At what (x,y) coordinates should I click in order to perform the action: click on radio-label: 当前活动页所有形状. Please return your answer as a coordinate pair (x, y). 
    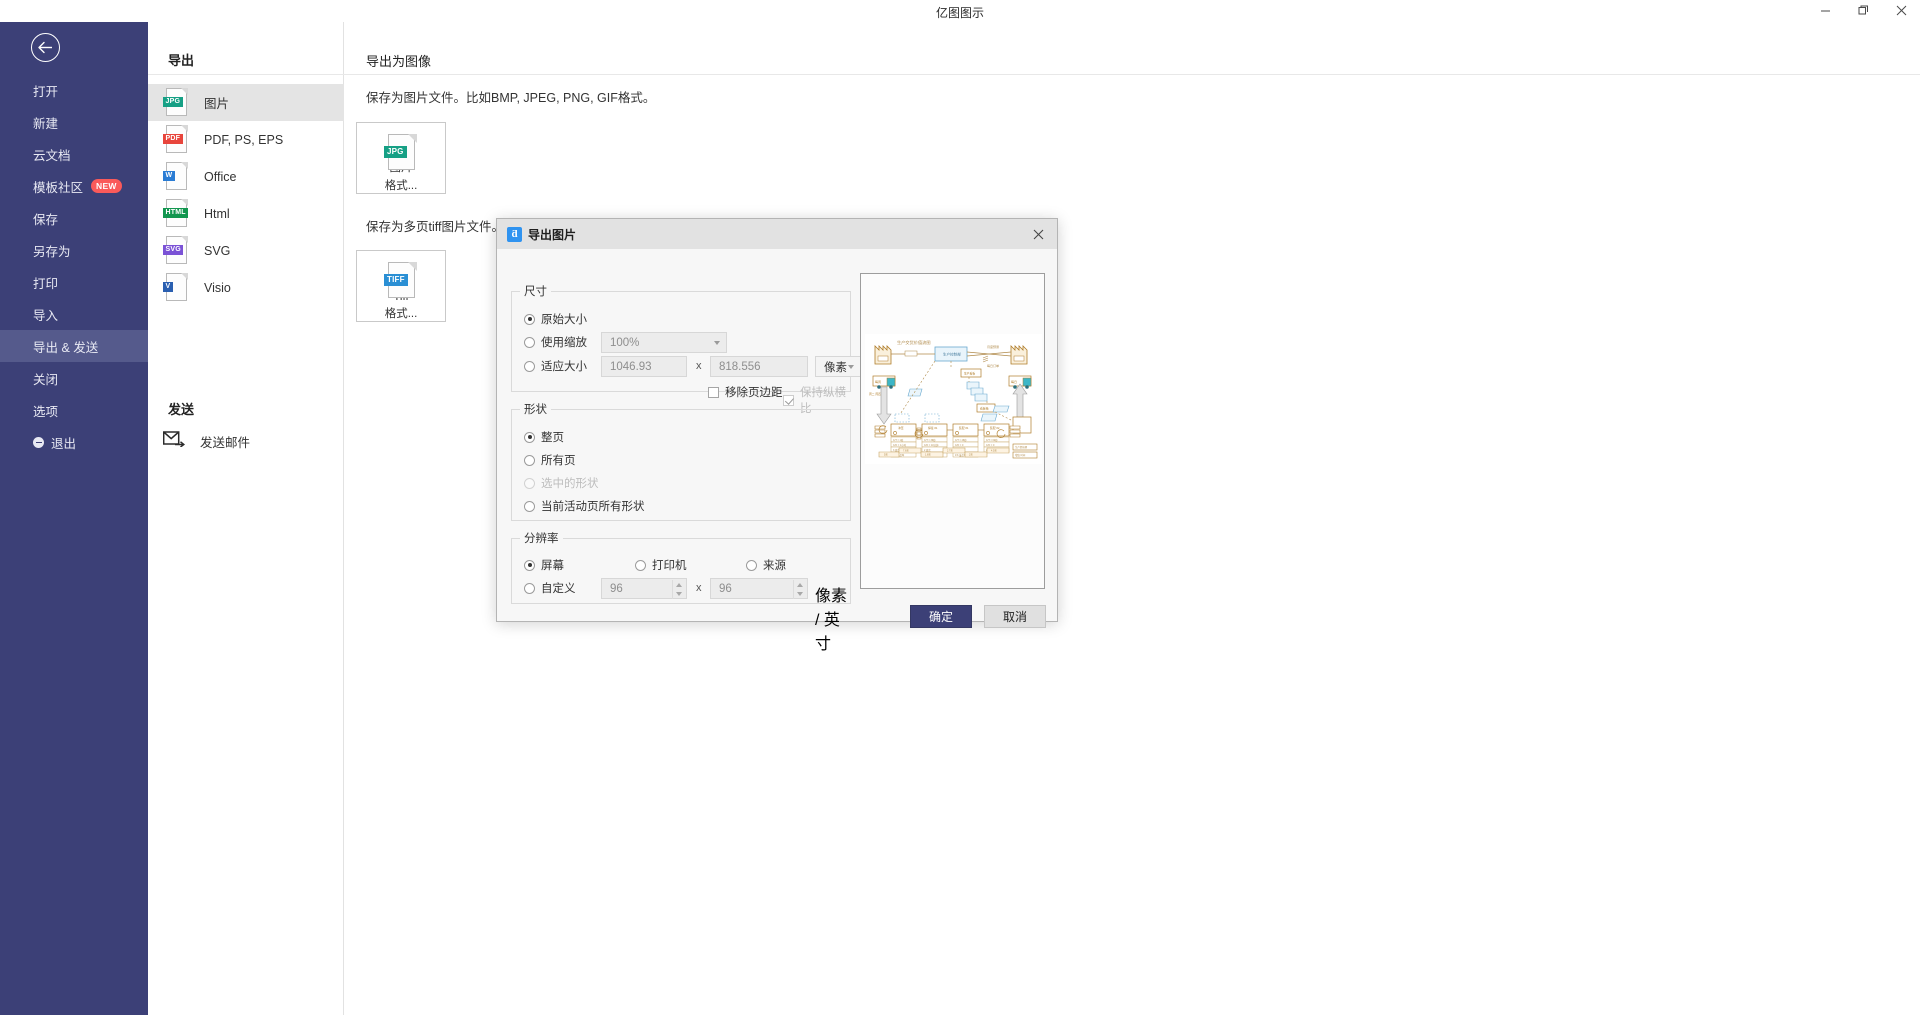
    Looking at the image, I should click on (593, 507).